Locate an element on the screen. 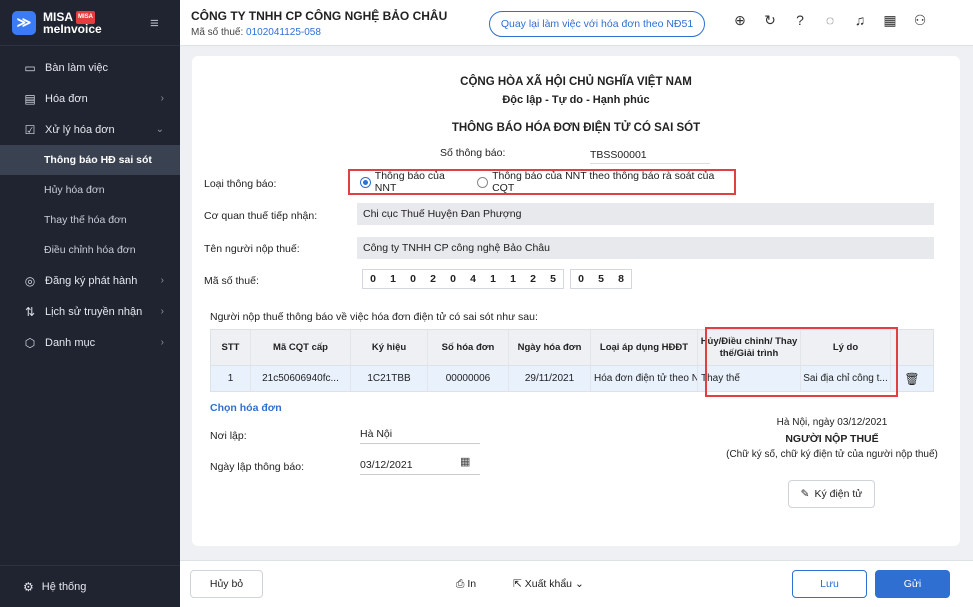 The image size is (973, 607). radio-nnt is located at coordinates (365, 182).